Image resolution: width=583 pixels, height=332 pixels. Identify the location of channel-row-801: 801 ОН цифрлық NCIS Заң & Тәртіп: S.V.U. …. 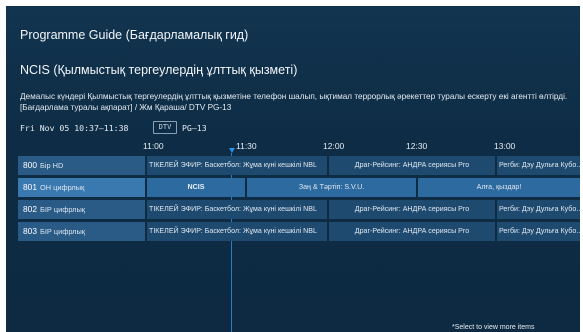
(299, 187).